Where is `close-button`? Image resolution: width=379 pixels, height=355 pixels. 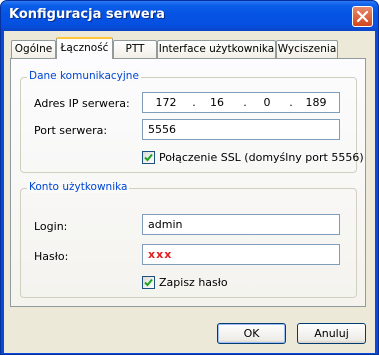
close-button is located at coordinates (362, 16).